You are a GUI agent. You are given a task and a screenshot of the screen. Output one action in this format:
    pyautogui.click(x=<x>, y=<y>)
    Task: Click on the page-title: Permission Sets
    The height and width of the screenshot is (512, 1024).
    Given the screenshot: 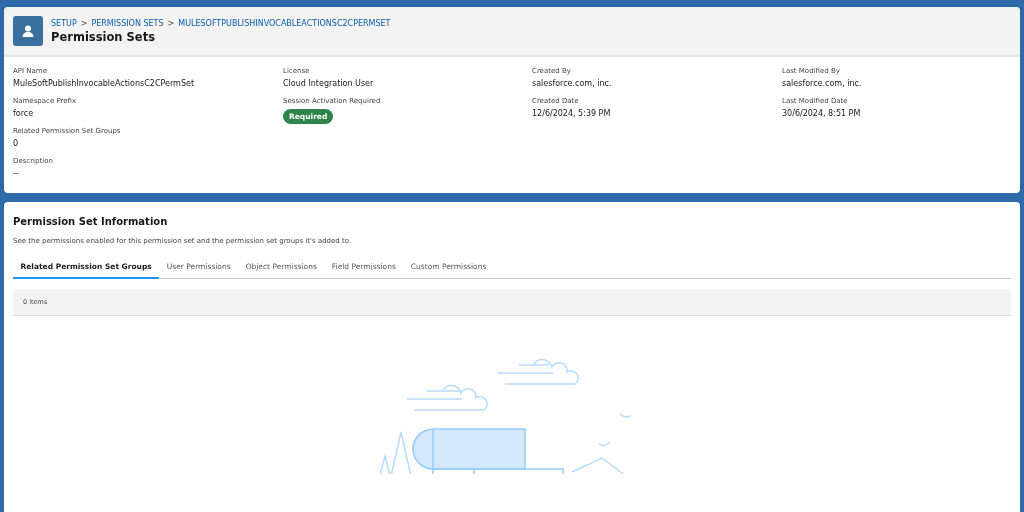 What is the action you would take?
    pyautogui.click(x=103, y=36)
    